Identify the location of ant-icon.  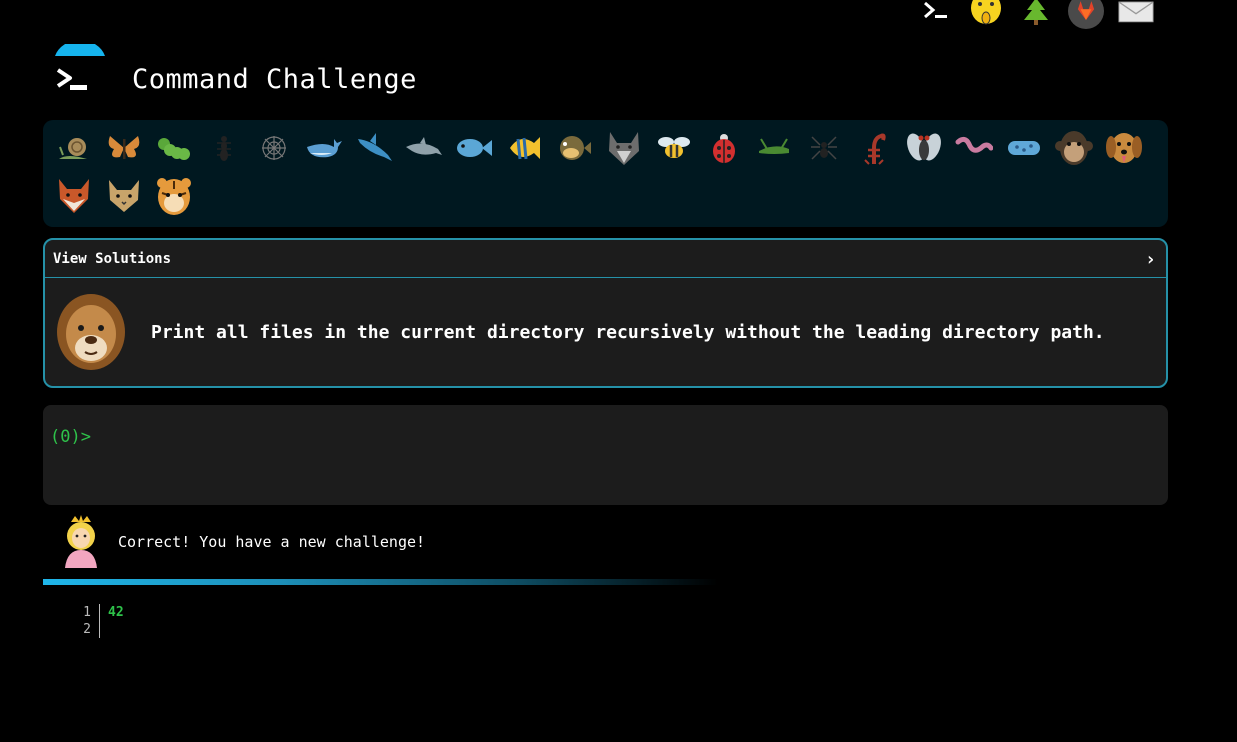
(224, 148).